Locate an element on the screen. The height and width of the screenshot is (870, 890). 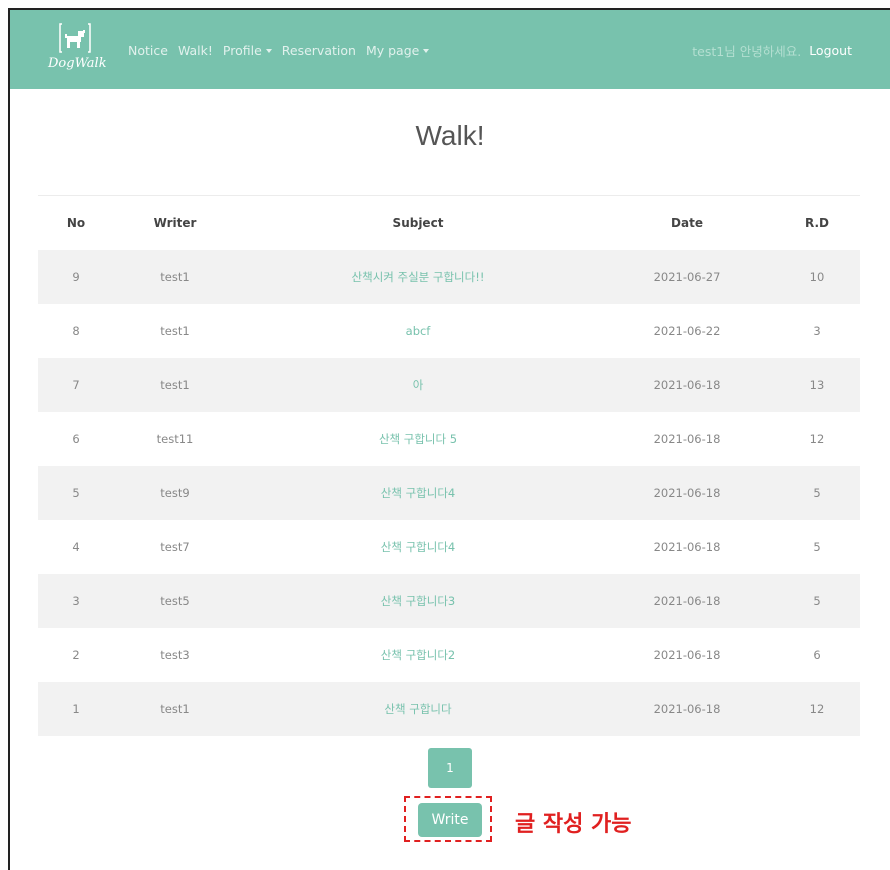
page-title: Walk! is located at coordinates (450, 135).